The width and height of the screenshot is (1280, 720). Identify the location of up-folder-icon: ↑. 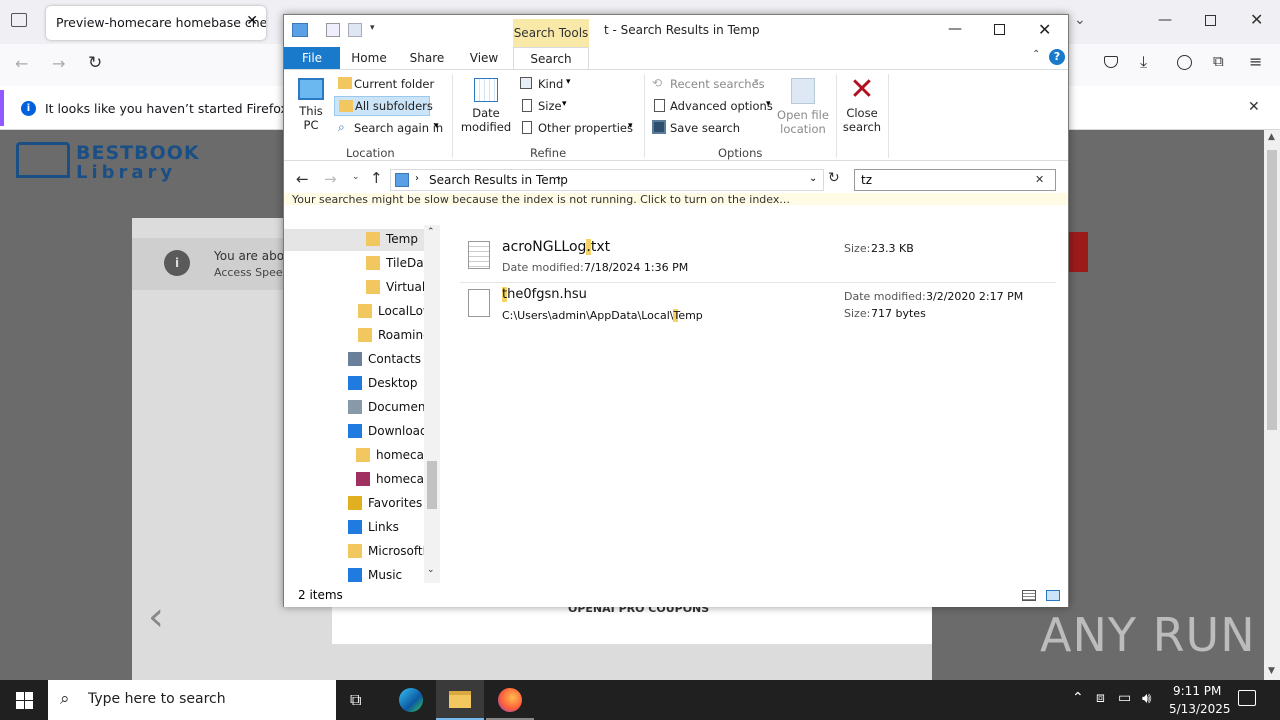
(376, 178).